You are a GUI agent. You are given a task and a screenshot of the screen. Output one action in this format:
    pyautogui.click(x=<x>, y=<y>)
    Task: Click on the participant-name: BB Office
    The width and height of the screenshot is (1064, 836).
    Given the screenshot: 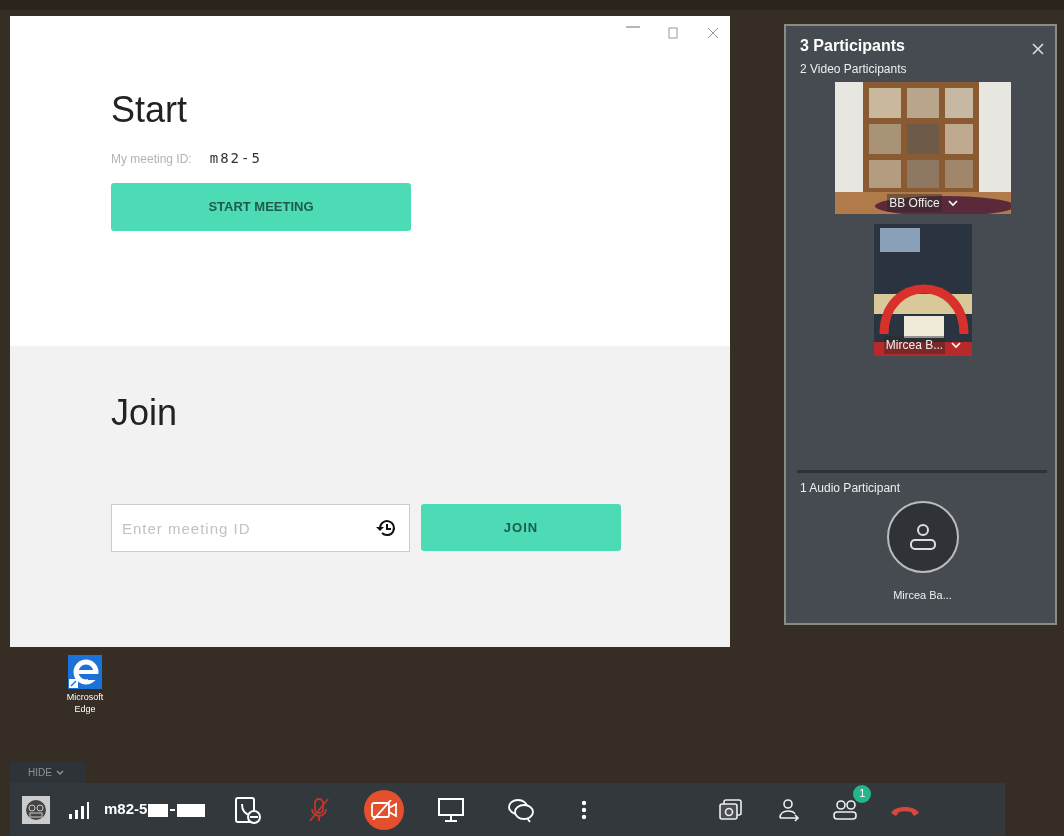 What is the action you would take?
    pyautogui.click(x=914, y=203)
    